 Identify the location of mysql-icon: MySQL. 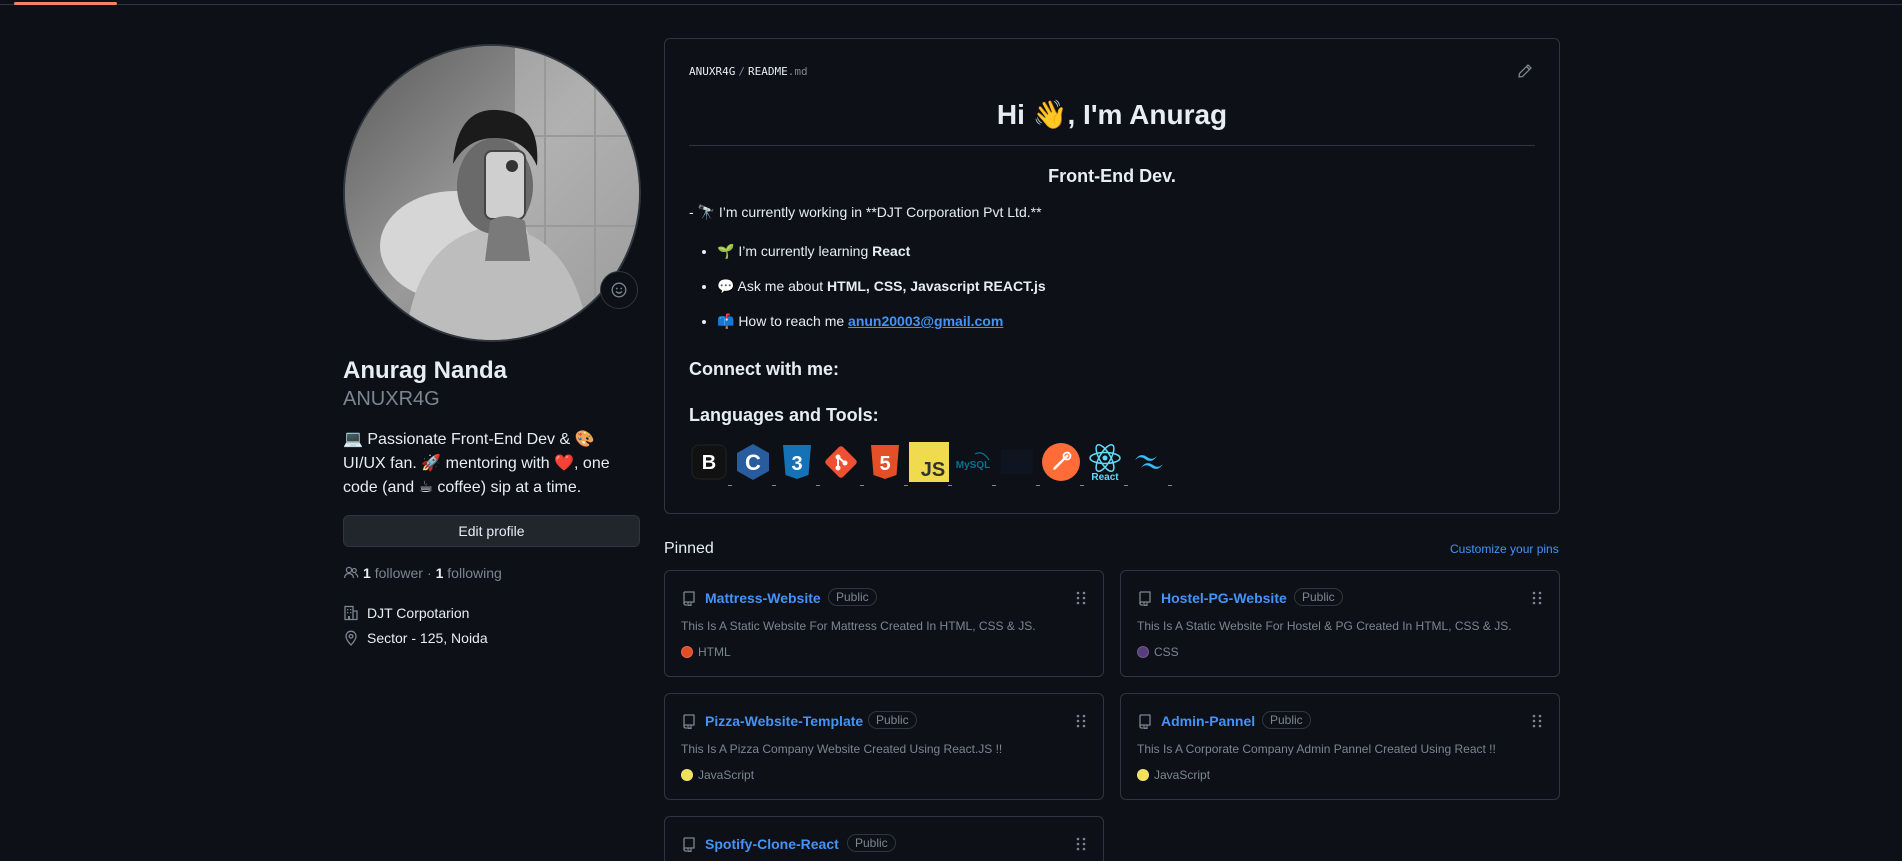
(974, 464).